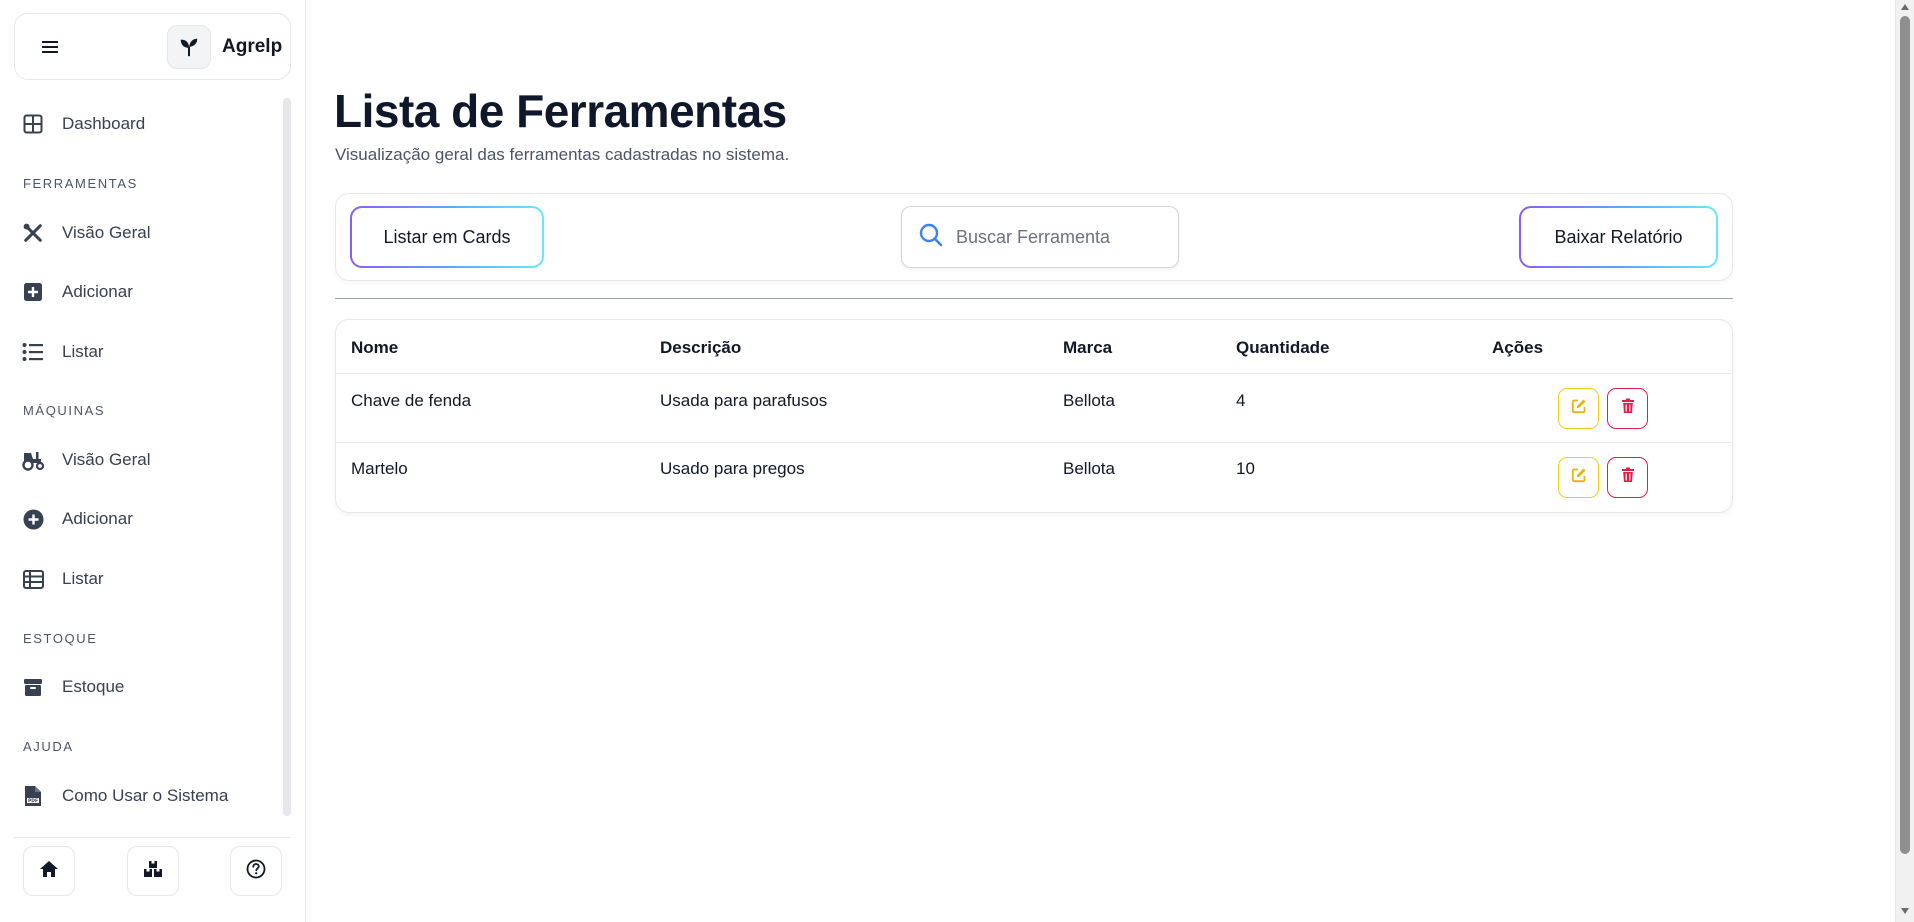 The image size is (1914, 922). Describe the element at coordinates (189, 47) in the screenshot. I see `sprout-logo-icon` at that location.